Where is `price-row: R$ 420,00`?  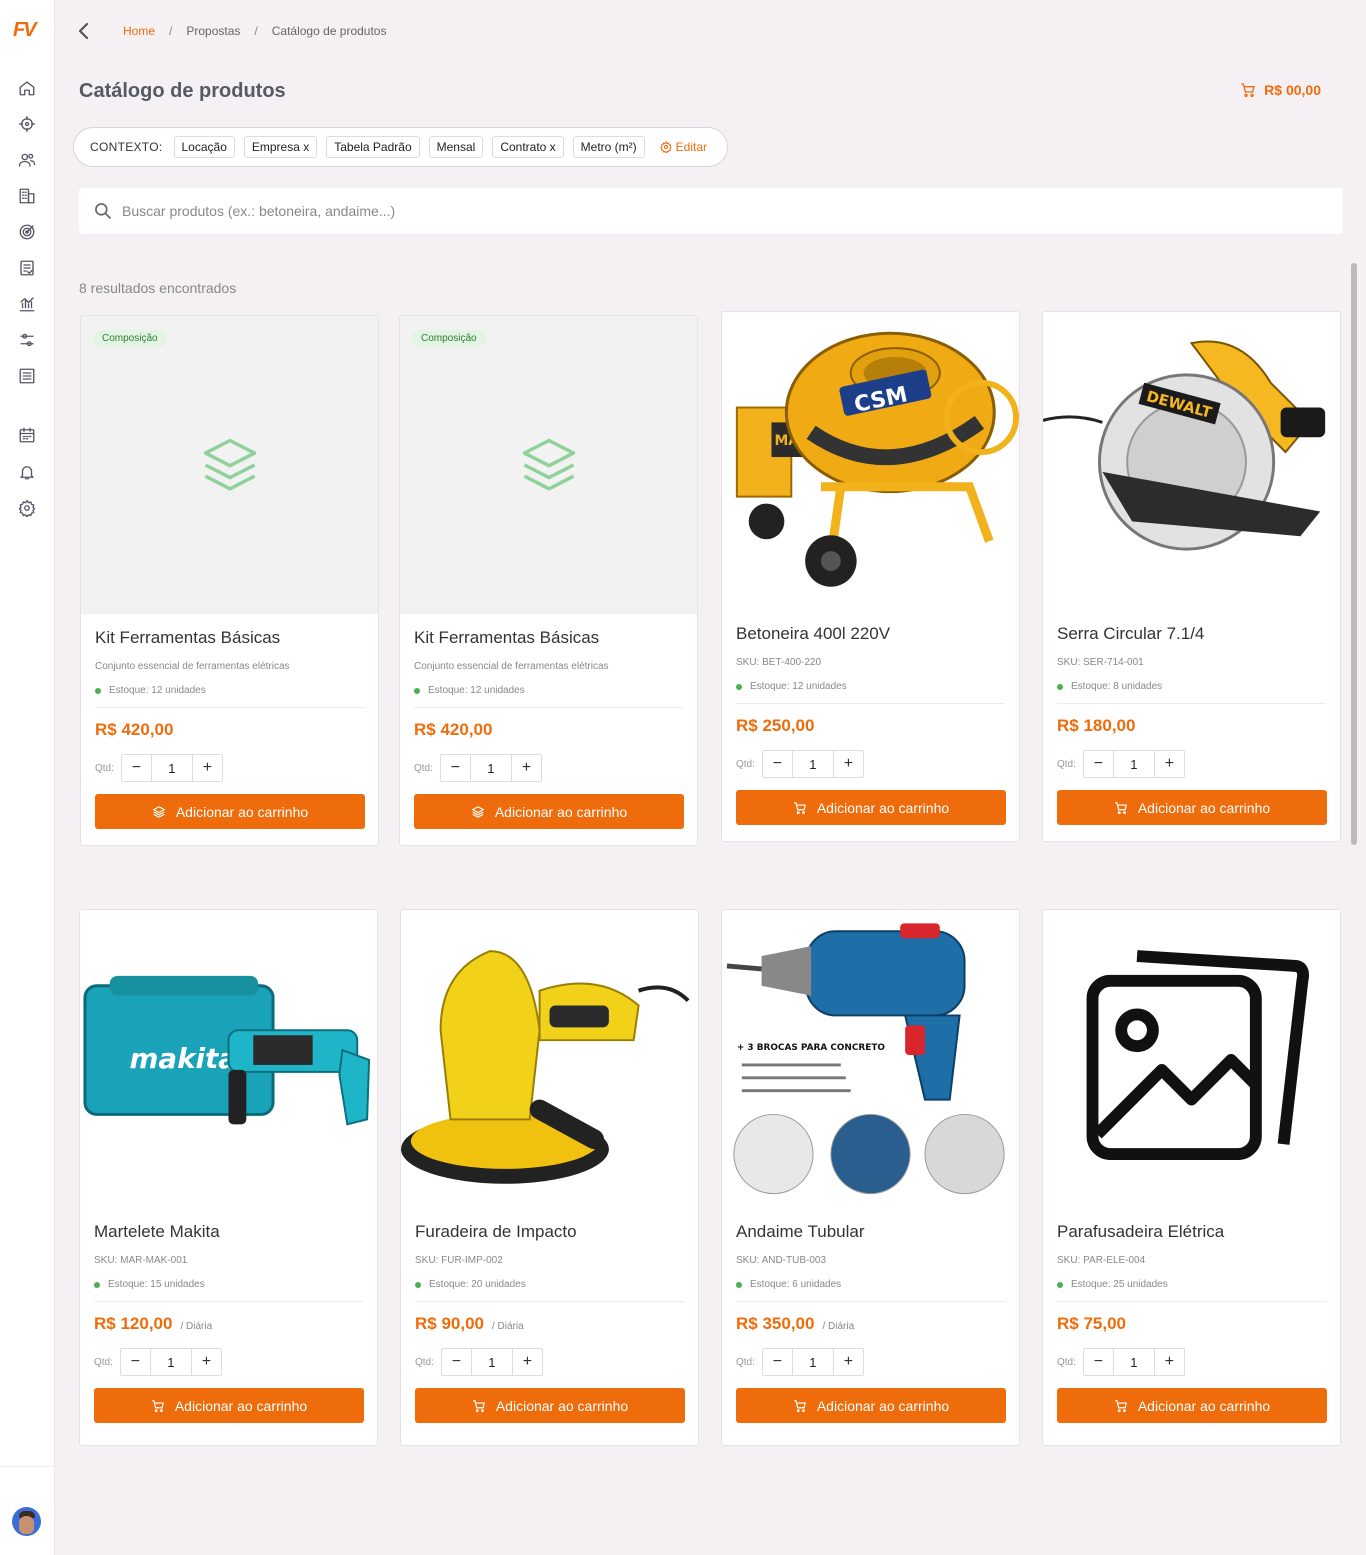 price-row: R$ 420,00 is located at coordinates (548, 730).